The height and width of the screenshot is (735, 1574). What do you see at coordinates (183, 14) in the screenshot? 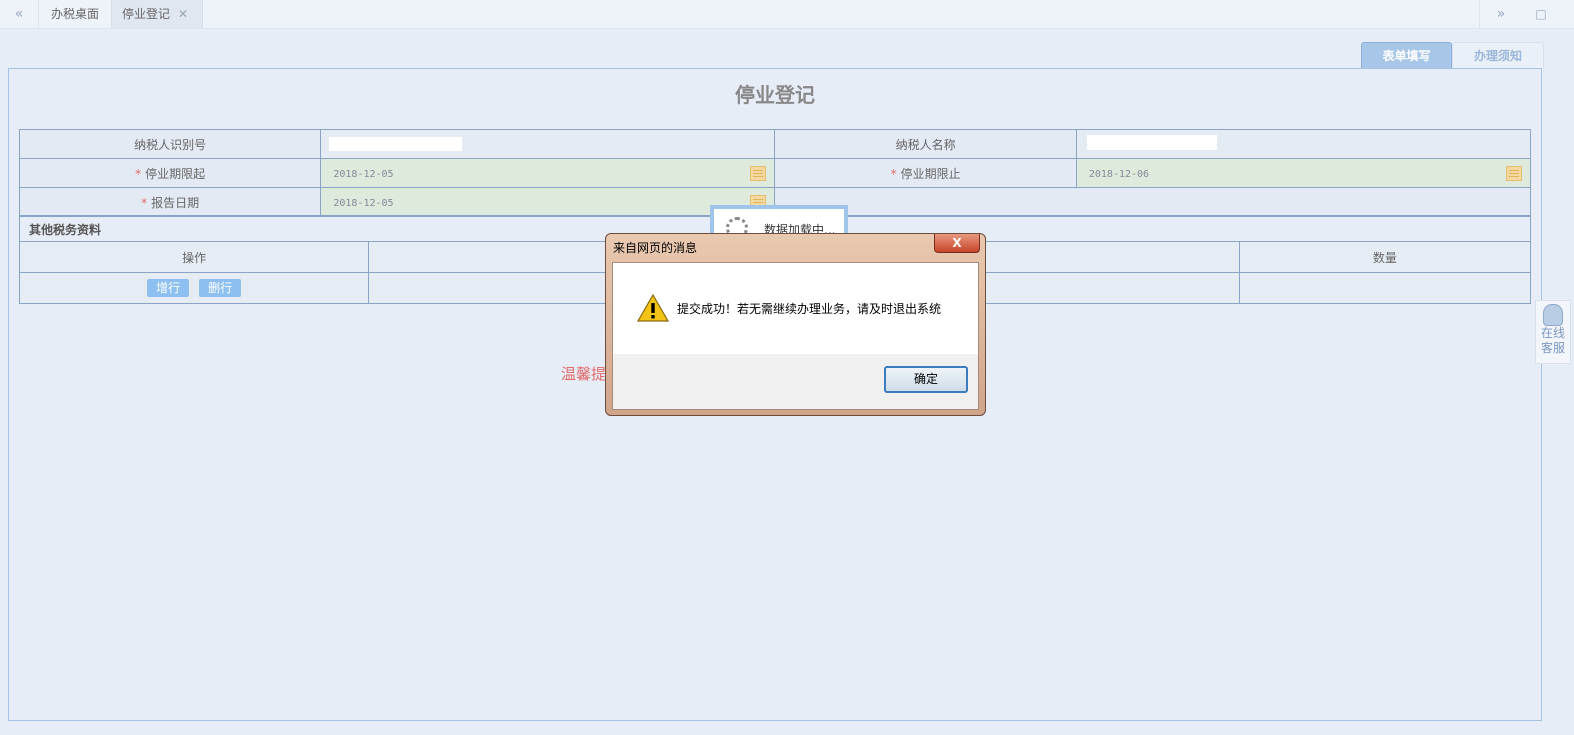
I see `close-icon: ✕` at bounding box center [183, 14].